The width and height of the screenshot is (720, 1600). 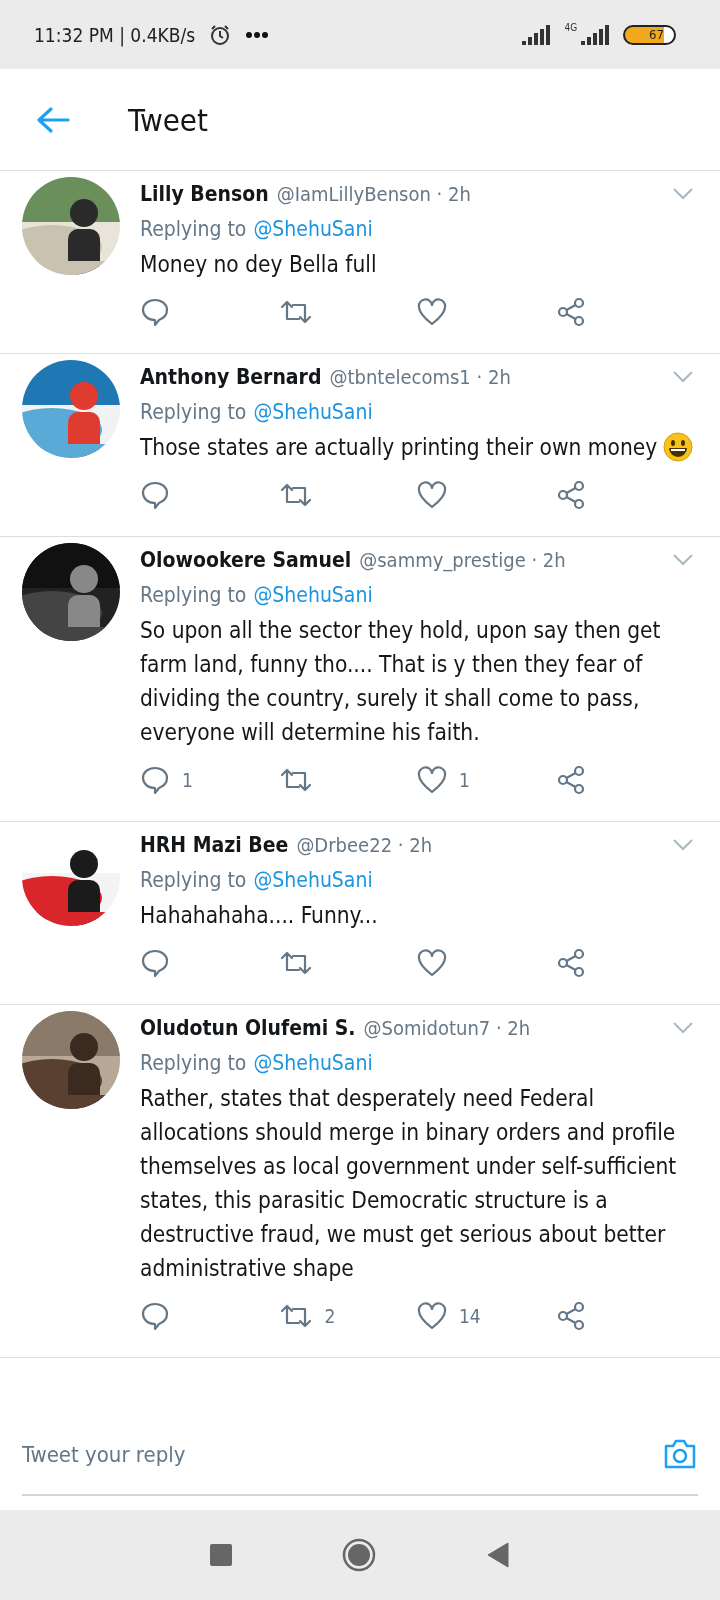 I want to click on author-name: HRH Mazi Bee, so click(x=214, y=845).